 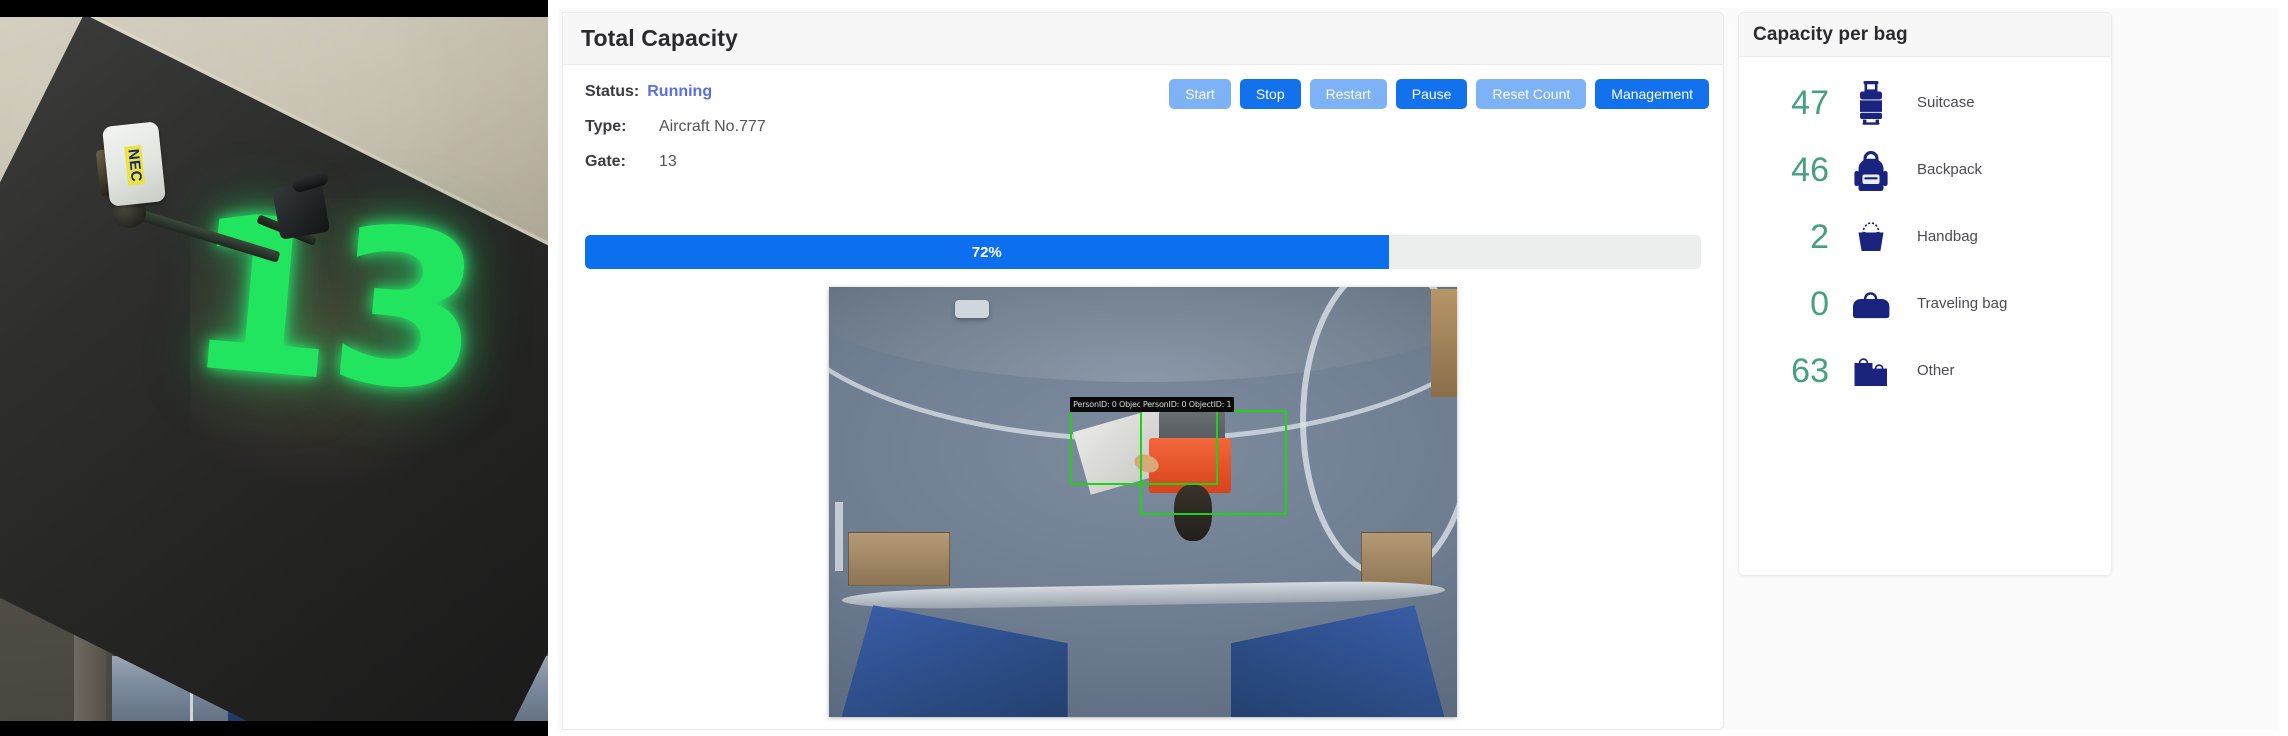 I want to click on capacity-per-bag-title: Capacity per bag, so click(x=1830, y=34).